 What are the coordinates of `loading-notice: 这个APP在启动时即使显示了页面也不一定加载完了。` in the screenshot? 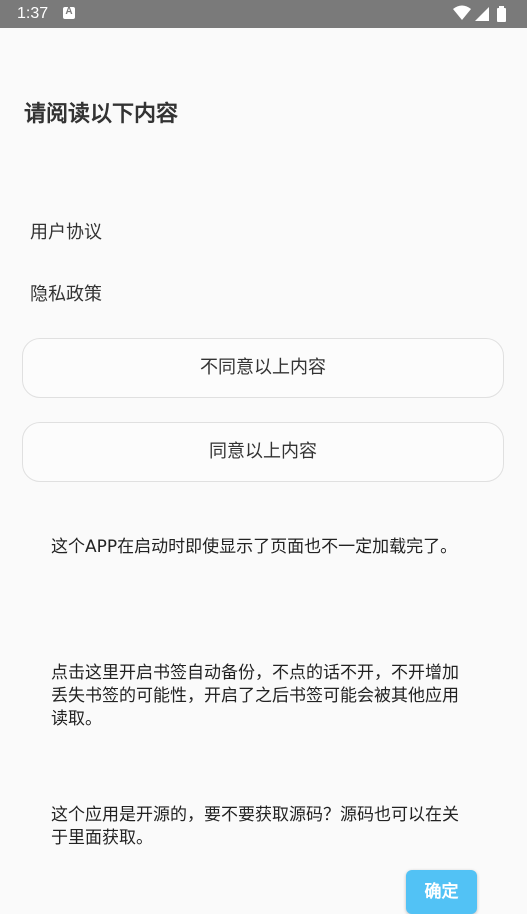 It's located at (254, 547).